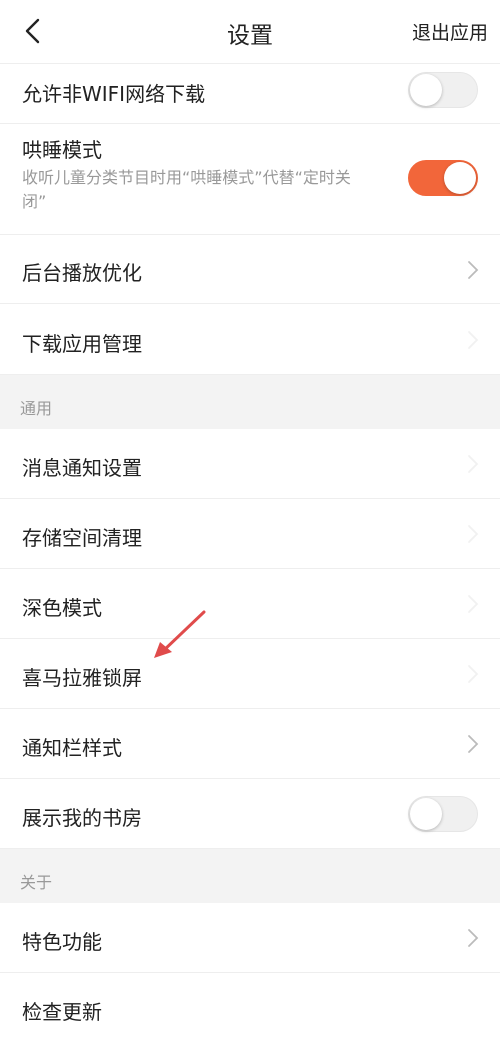 This screenshot has height=1044, width=500. What do you see at coordinates (250, 269) in the screenshot?
I see `row-background-play: 后台播放优化` at bounding box center [250, 269].